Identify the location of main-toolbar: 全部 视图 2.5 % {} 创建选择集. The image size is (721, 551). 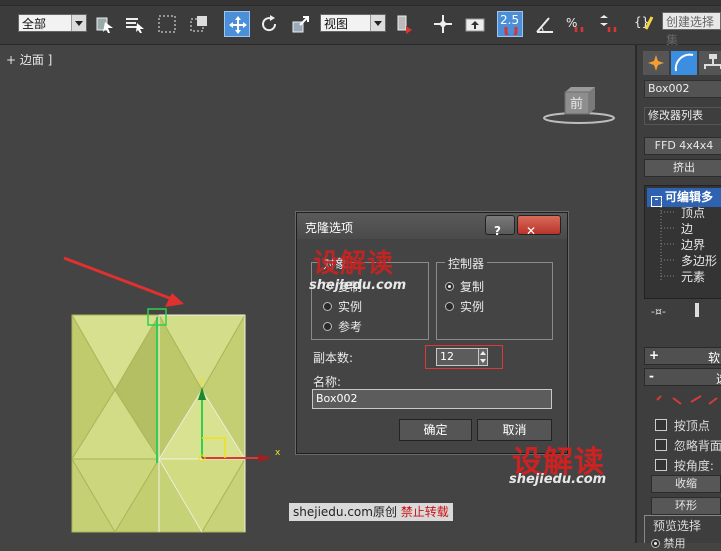
(360, 23).